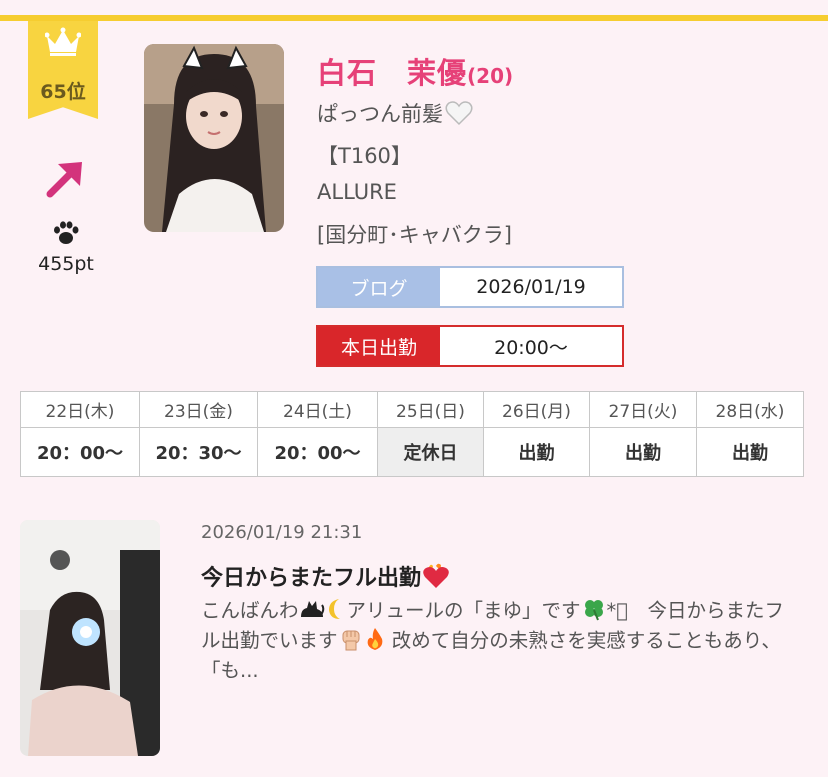  Describe the element at coordinates (414, 235) in the screenshot. I see `area-category: [国分町･キャバクラ]` at that location.